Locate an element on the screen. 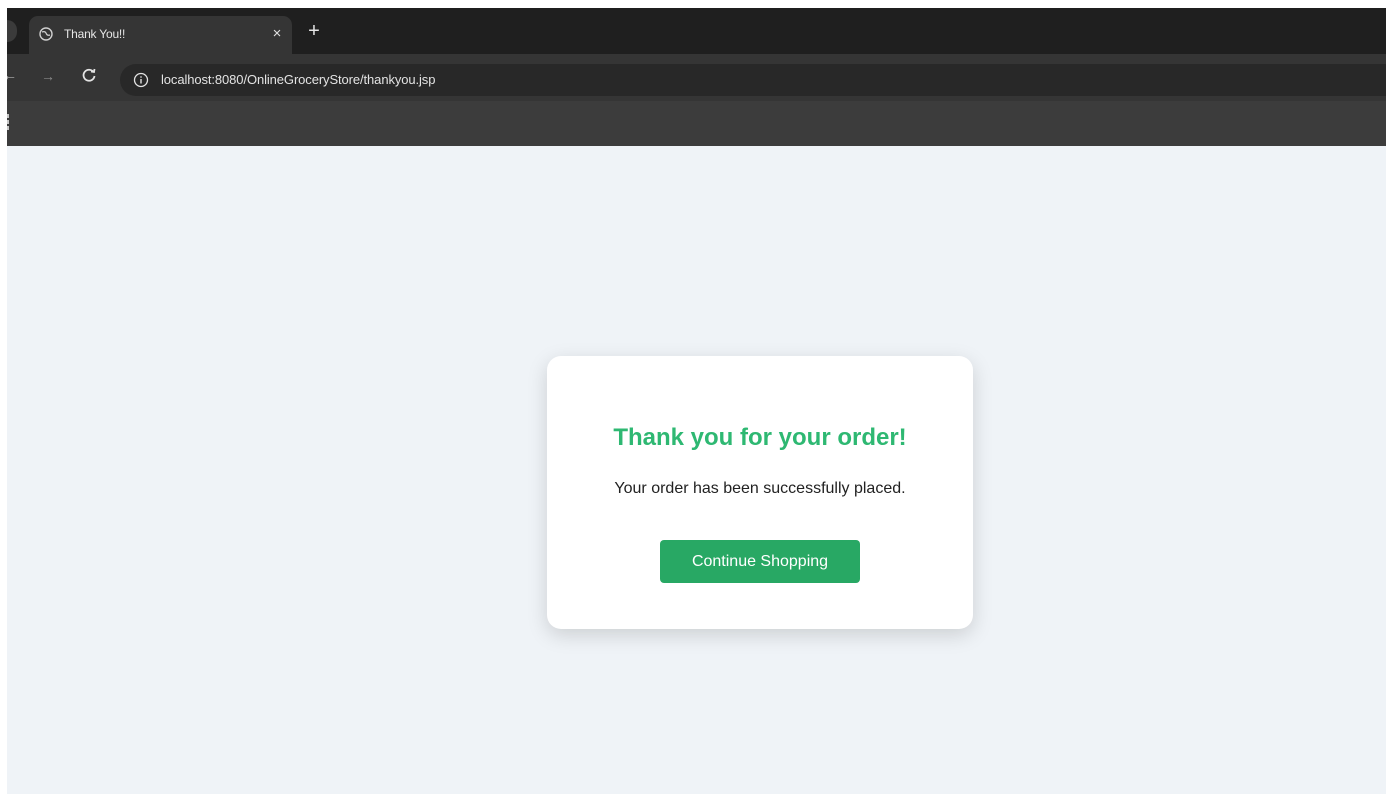 The height and width of the screenshot is (794, 1386). apps-grid-icon is located at coordinates (9, 122).